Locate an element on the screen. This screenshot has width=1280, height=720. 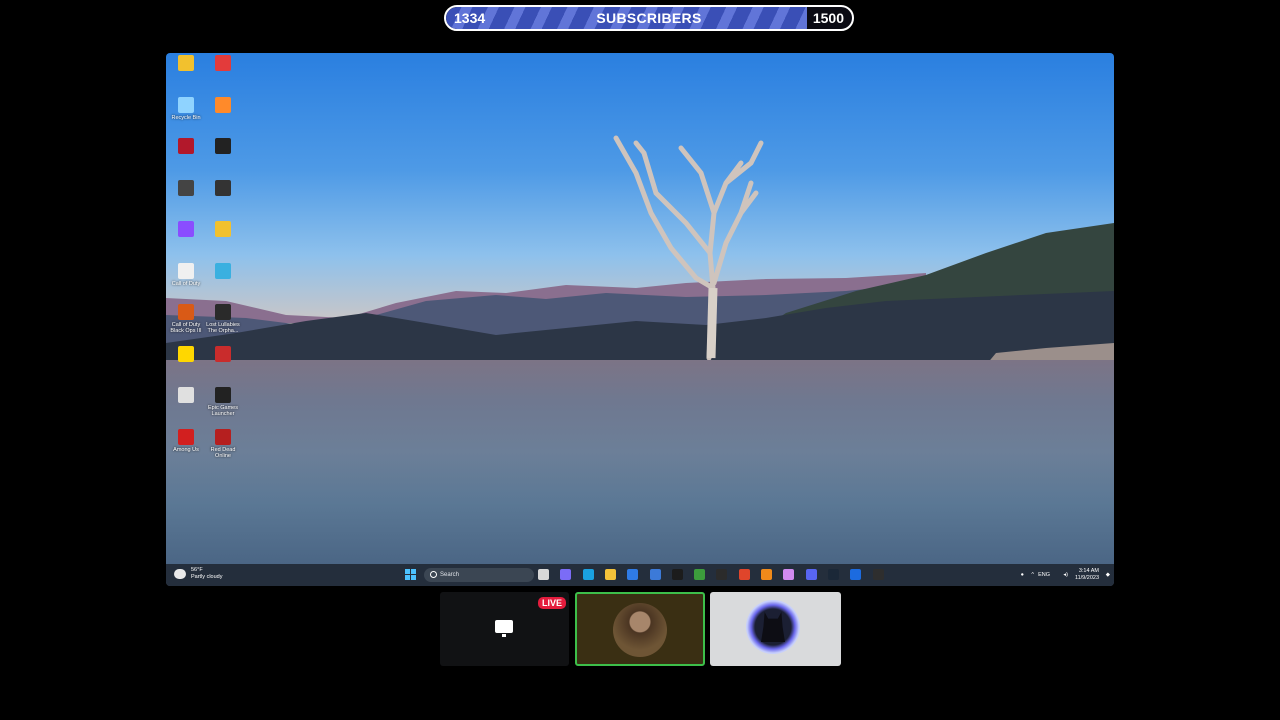
clock-date: 11/9/2023 is located at coordinates (1086, 578).